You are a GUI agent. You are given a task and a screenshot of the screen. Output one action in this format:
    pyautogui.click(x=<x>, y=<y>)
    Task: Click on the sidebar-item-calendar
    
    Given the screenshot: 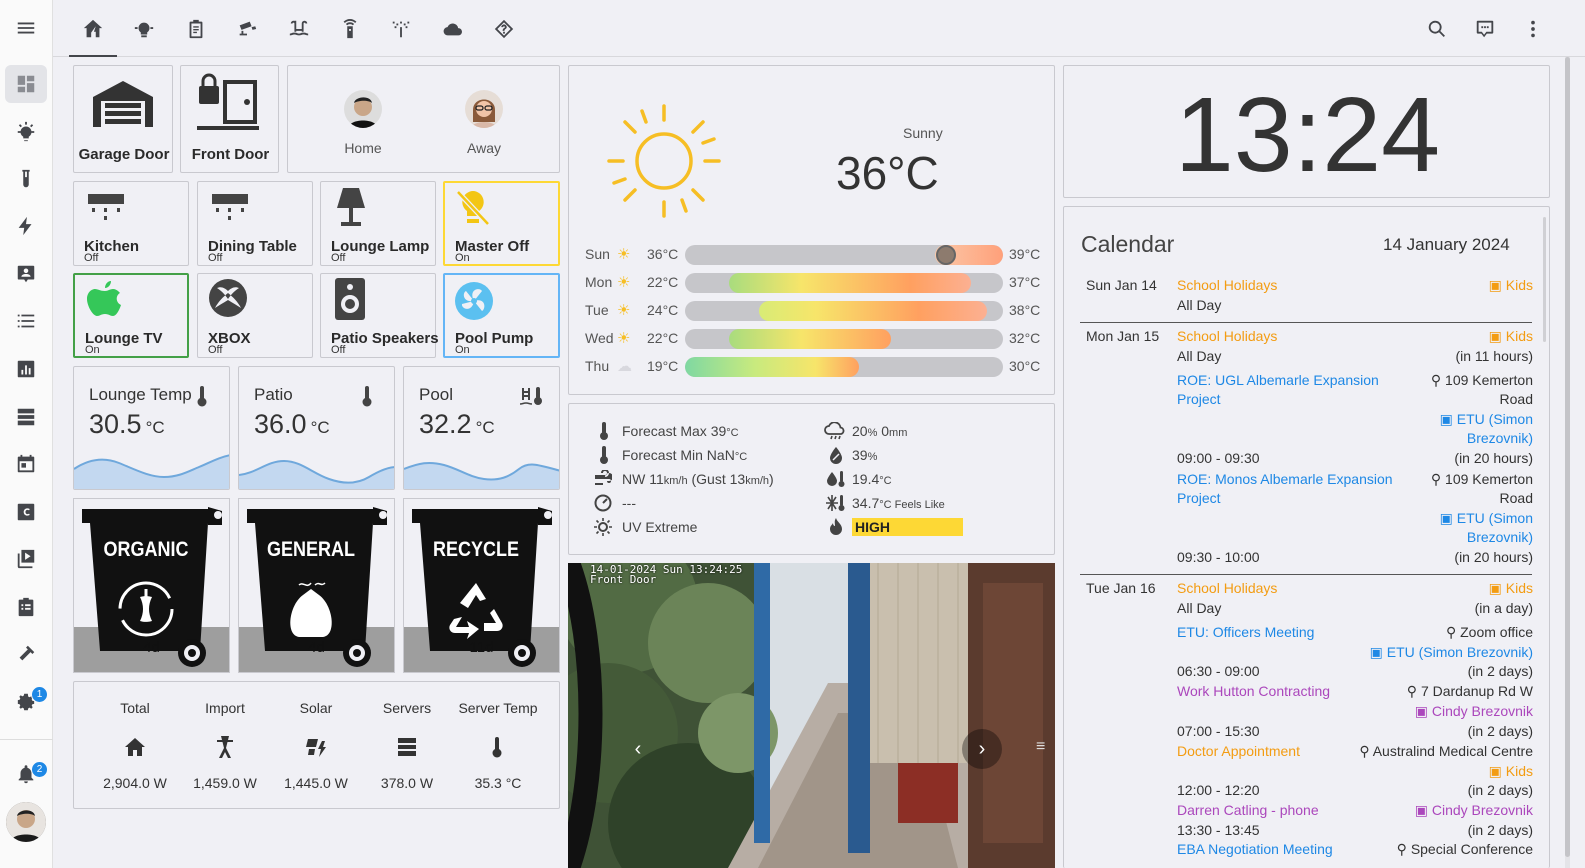 What is the action you would take?
    pyautogui.click(x=26, y=464)
    